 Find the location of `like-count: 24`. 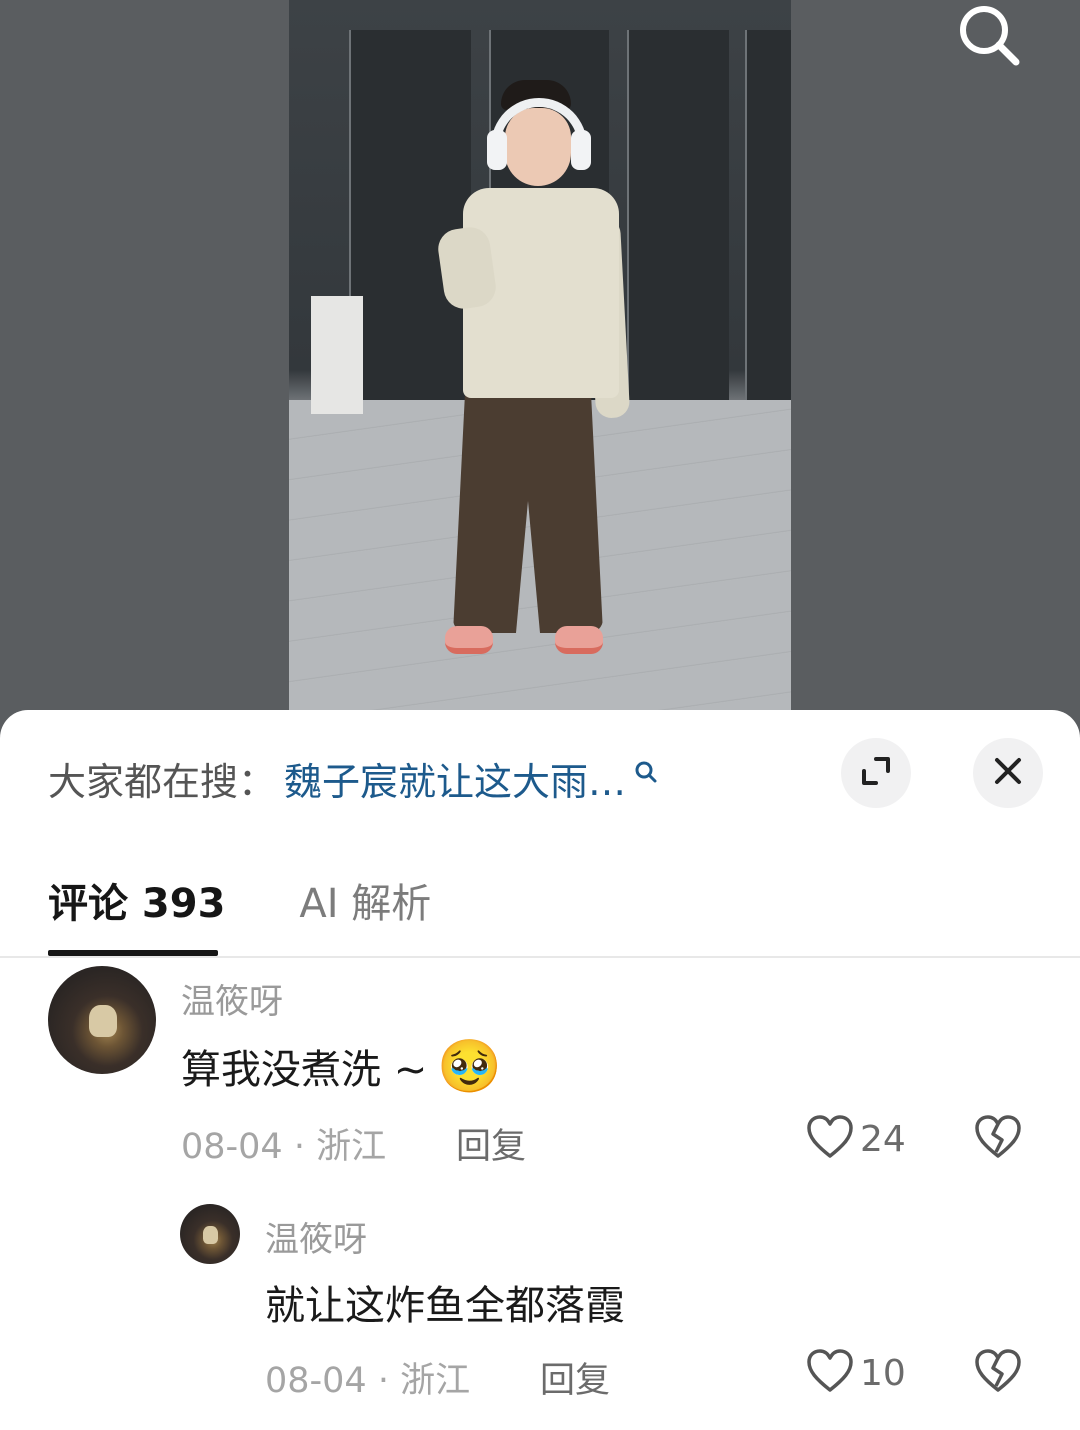

like-count: 24 is located at coordinates (883, 1139).